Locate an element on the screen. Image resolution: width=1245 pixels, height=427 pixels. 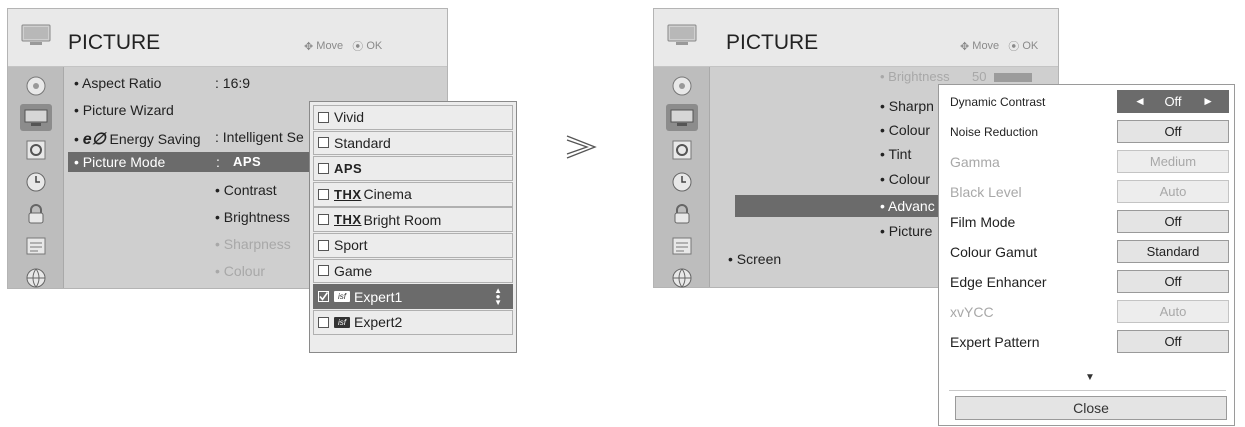
option-thx-cinema: THX Cinema is located at coordinates (413, 194).